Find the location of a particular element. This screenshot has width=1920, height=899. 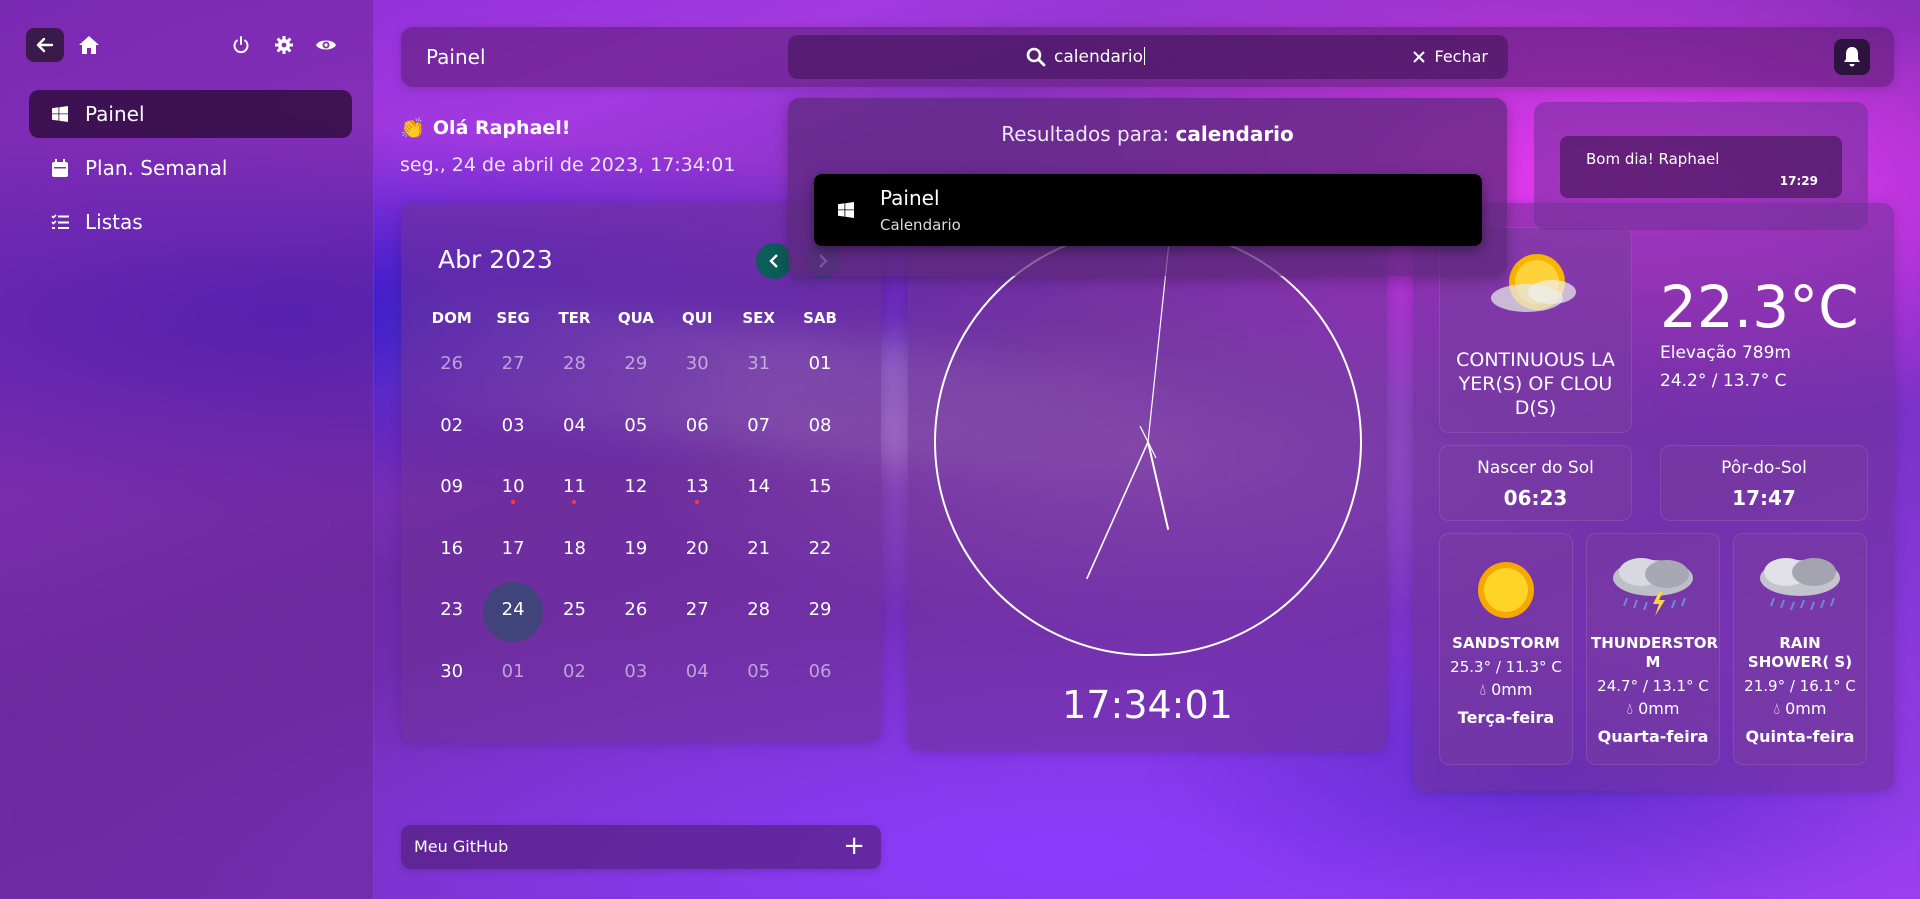

calendar-day: 17 is located at coordinates (512, 548).